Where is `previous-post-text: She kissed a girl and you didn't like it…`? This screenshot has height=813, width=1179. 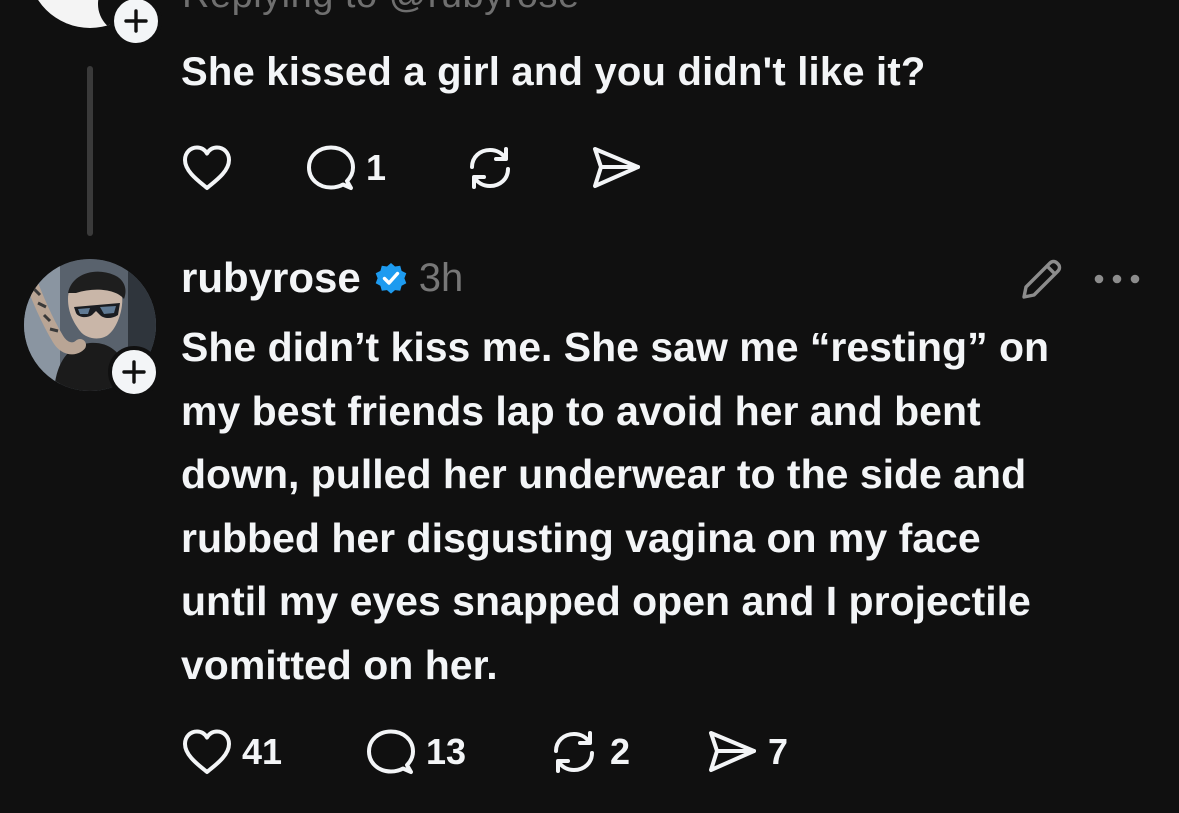 previous-post-text: She kissed a girl and you didn't like it… is located at coordinates (553, 72).